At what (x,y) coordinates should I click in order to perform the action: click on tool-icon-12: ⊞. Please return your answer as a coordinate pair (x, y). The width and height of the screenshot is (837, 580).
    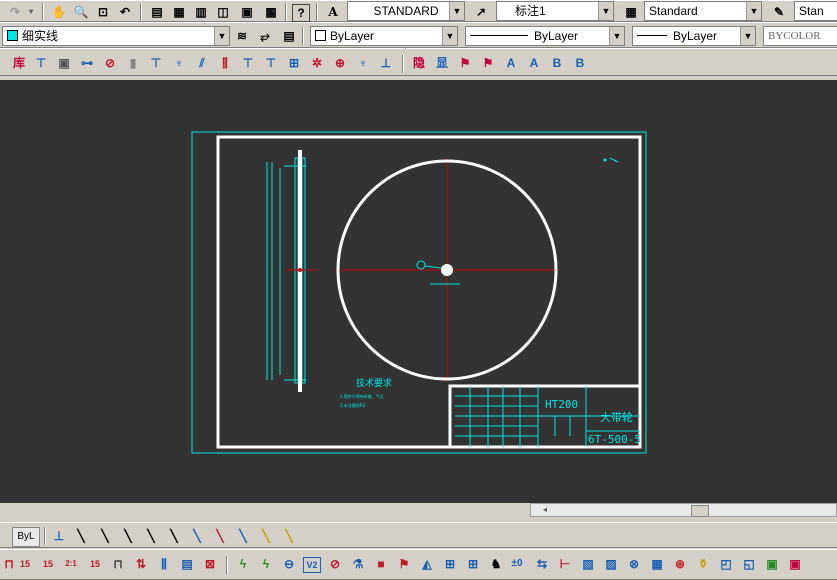
    Looking at the image, I should click on (294, 63).